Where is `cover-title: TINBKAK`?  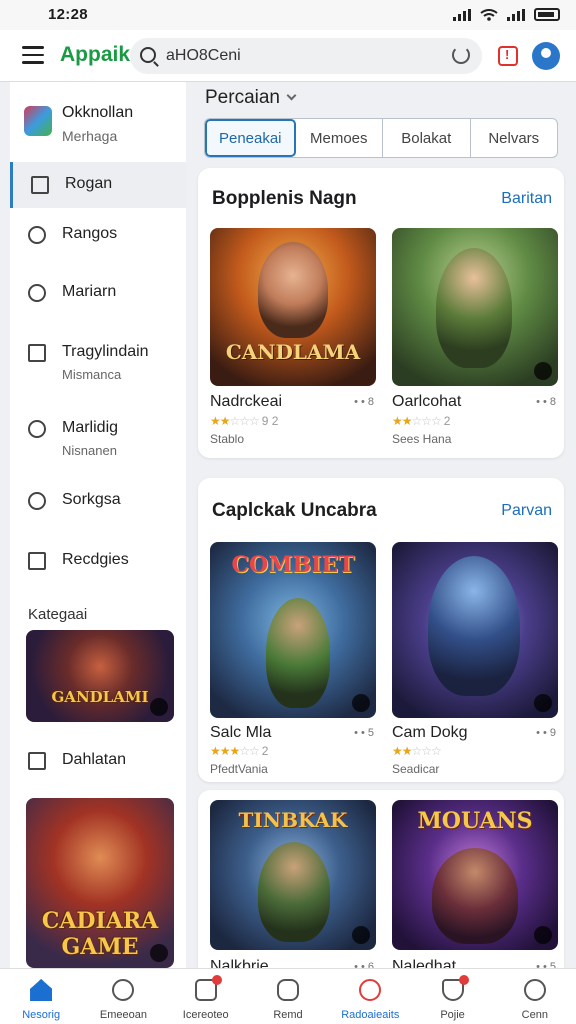 cover-title: TINBKAK is located at coordinates (293, 820).